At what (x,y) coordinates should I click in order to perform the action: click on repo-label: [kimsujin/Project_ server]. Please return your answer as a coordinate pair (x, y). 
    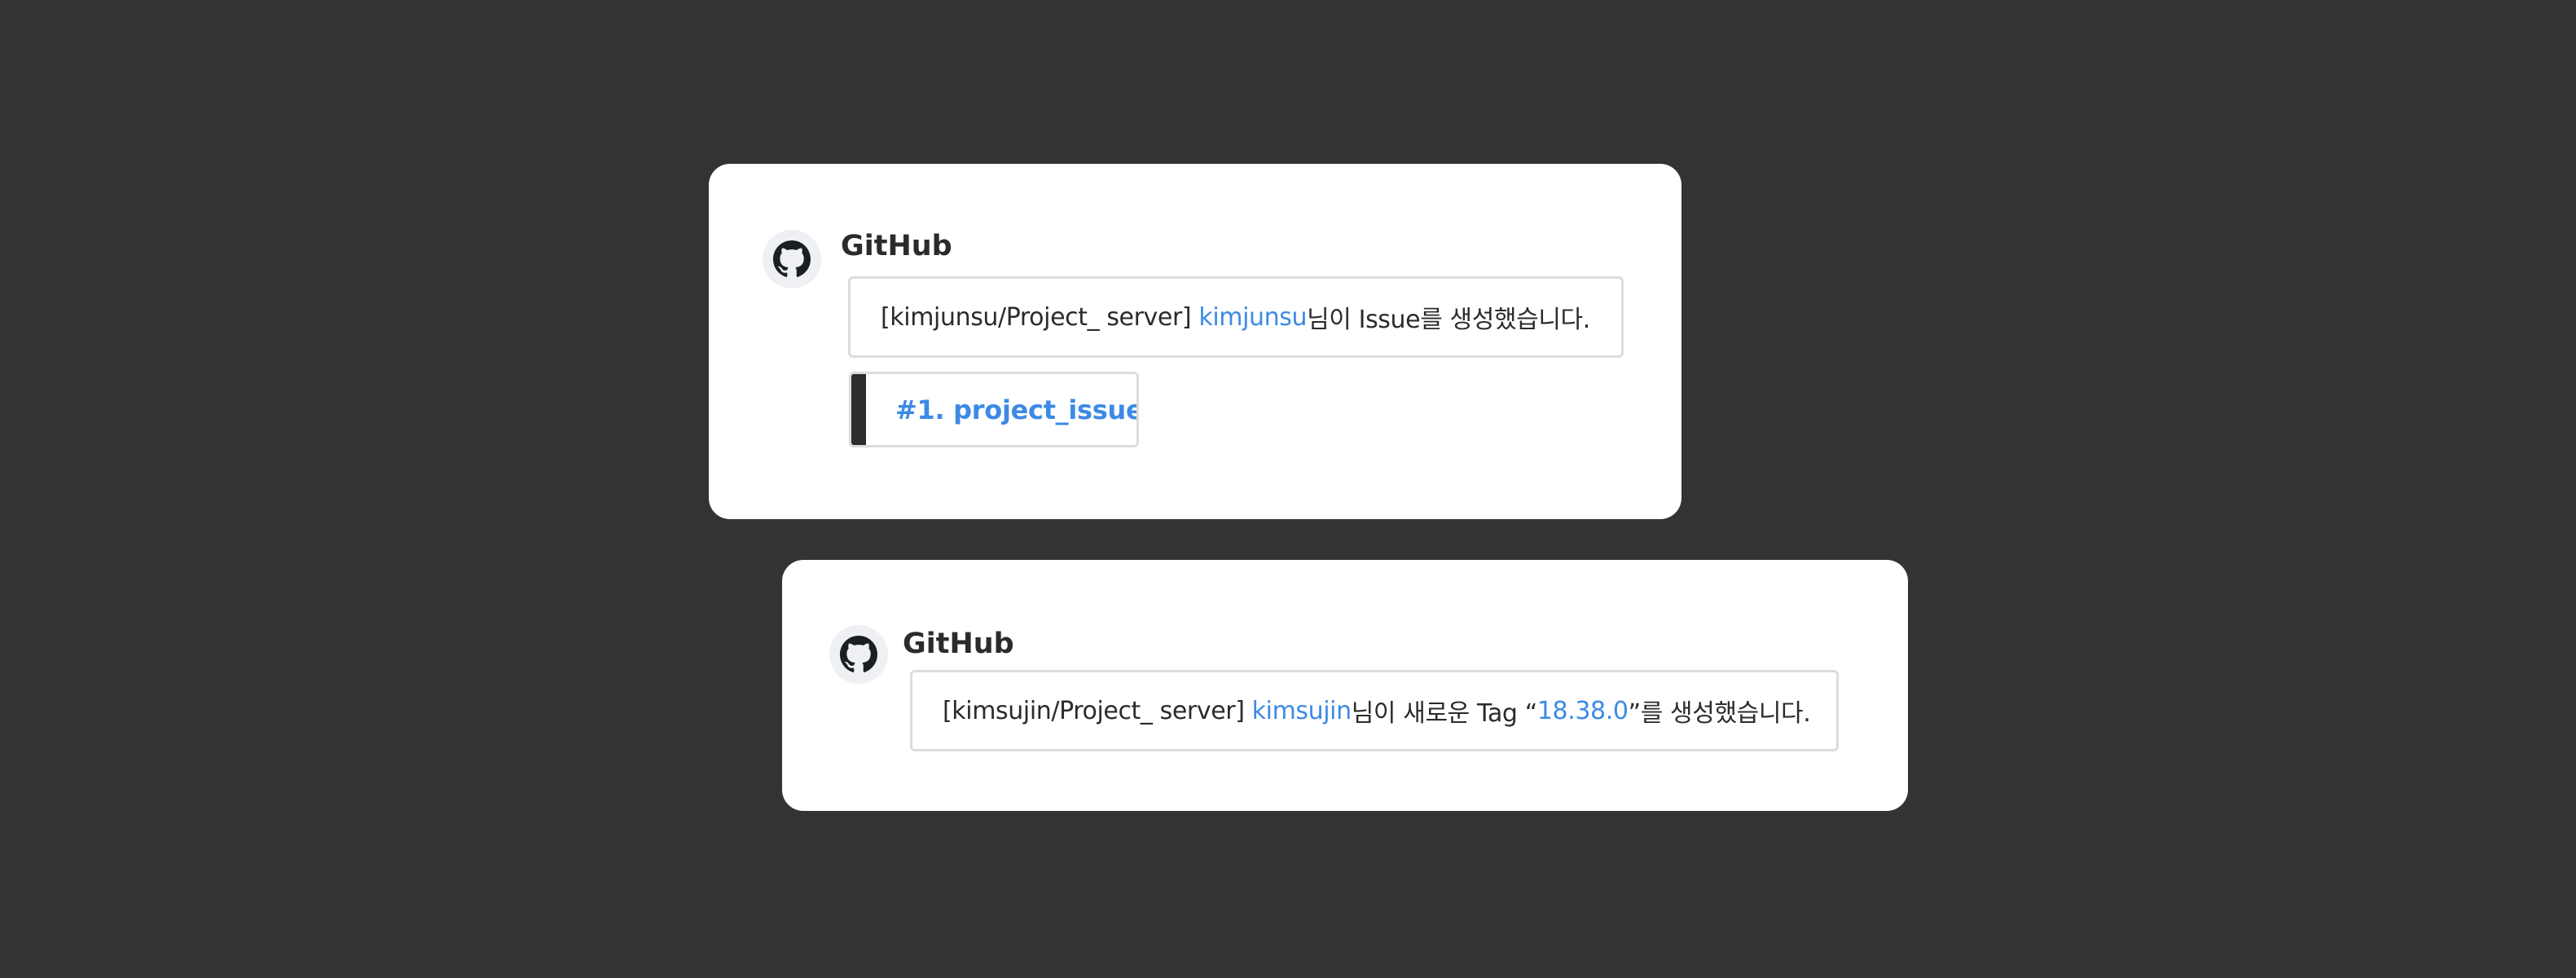
    Looking at the image, I should click on (1097, 710).